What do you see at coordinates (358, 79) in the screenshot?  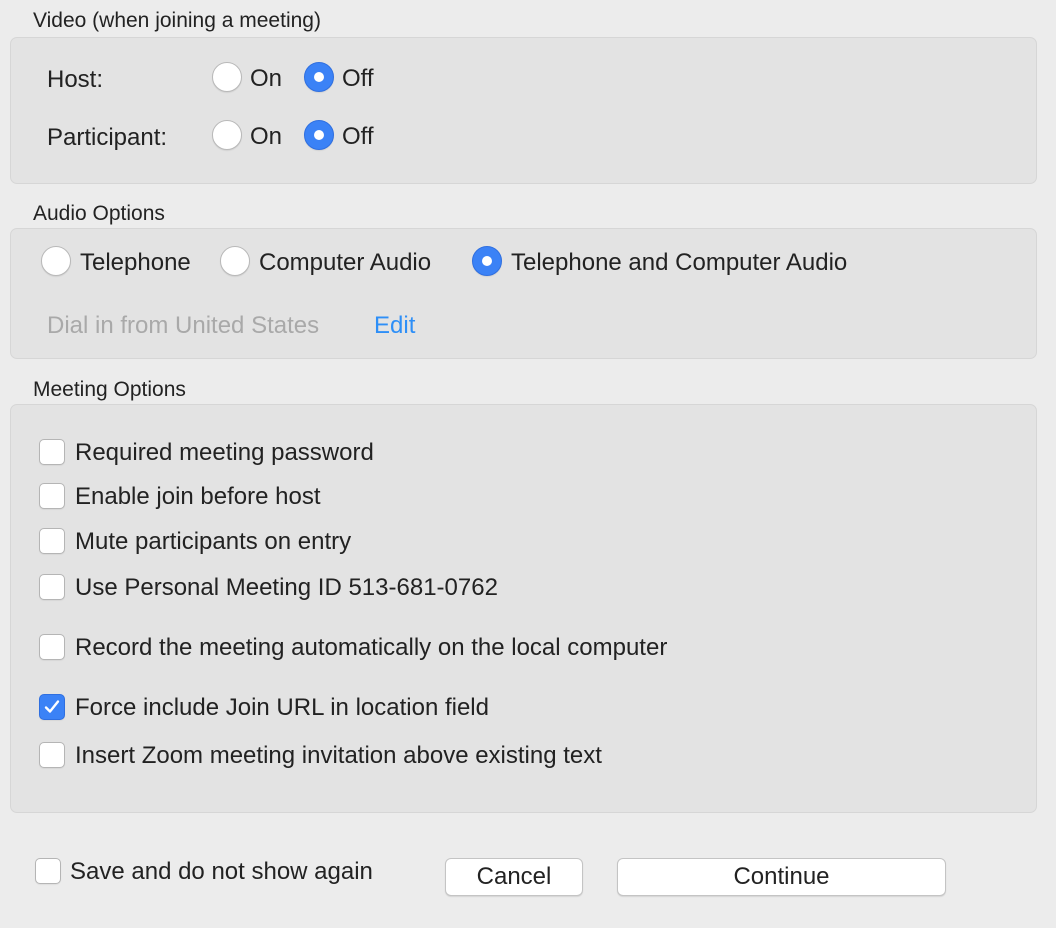 I see `host-video-off-label: Off` at bounding box center [358, 79].